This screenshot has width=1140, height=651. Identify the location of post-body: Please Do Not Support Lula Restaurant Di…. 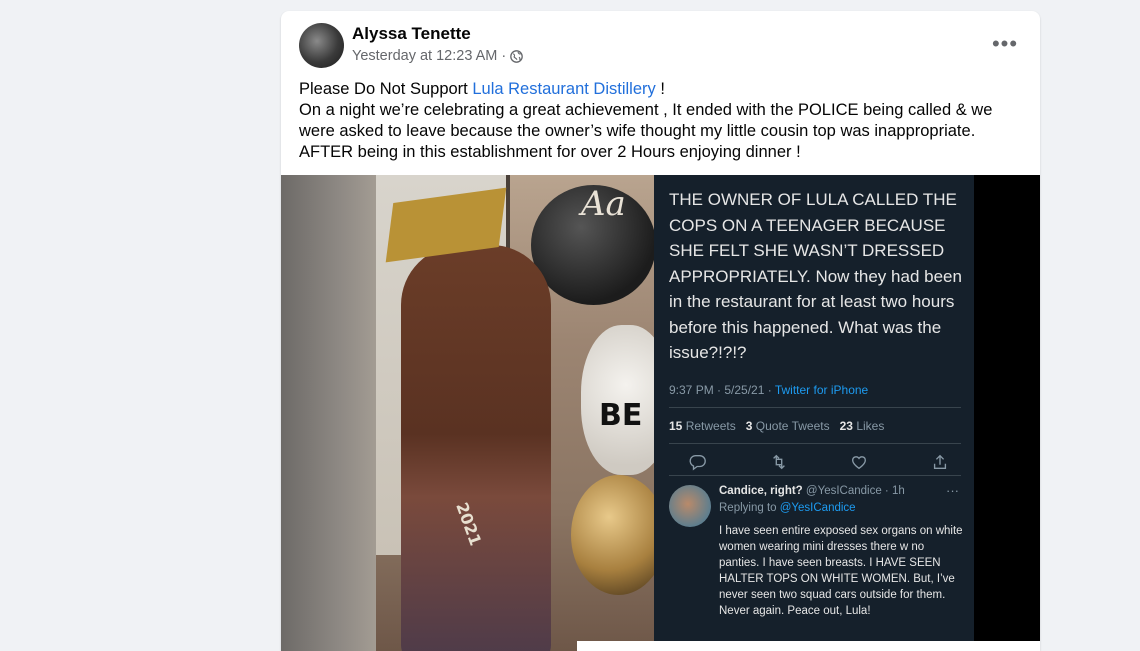
(664, 121).